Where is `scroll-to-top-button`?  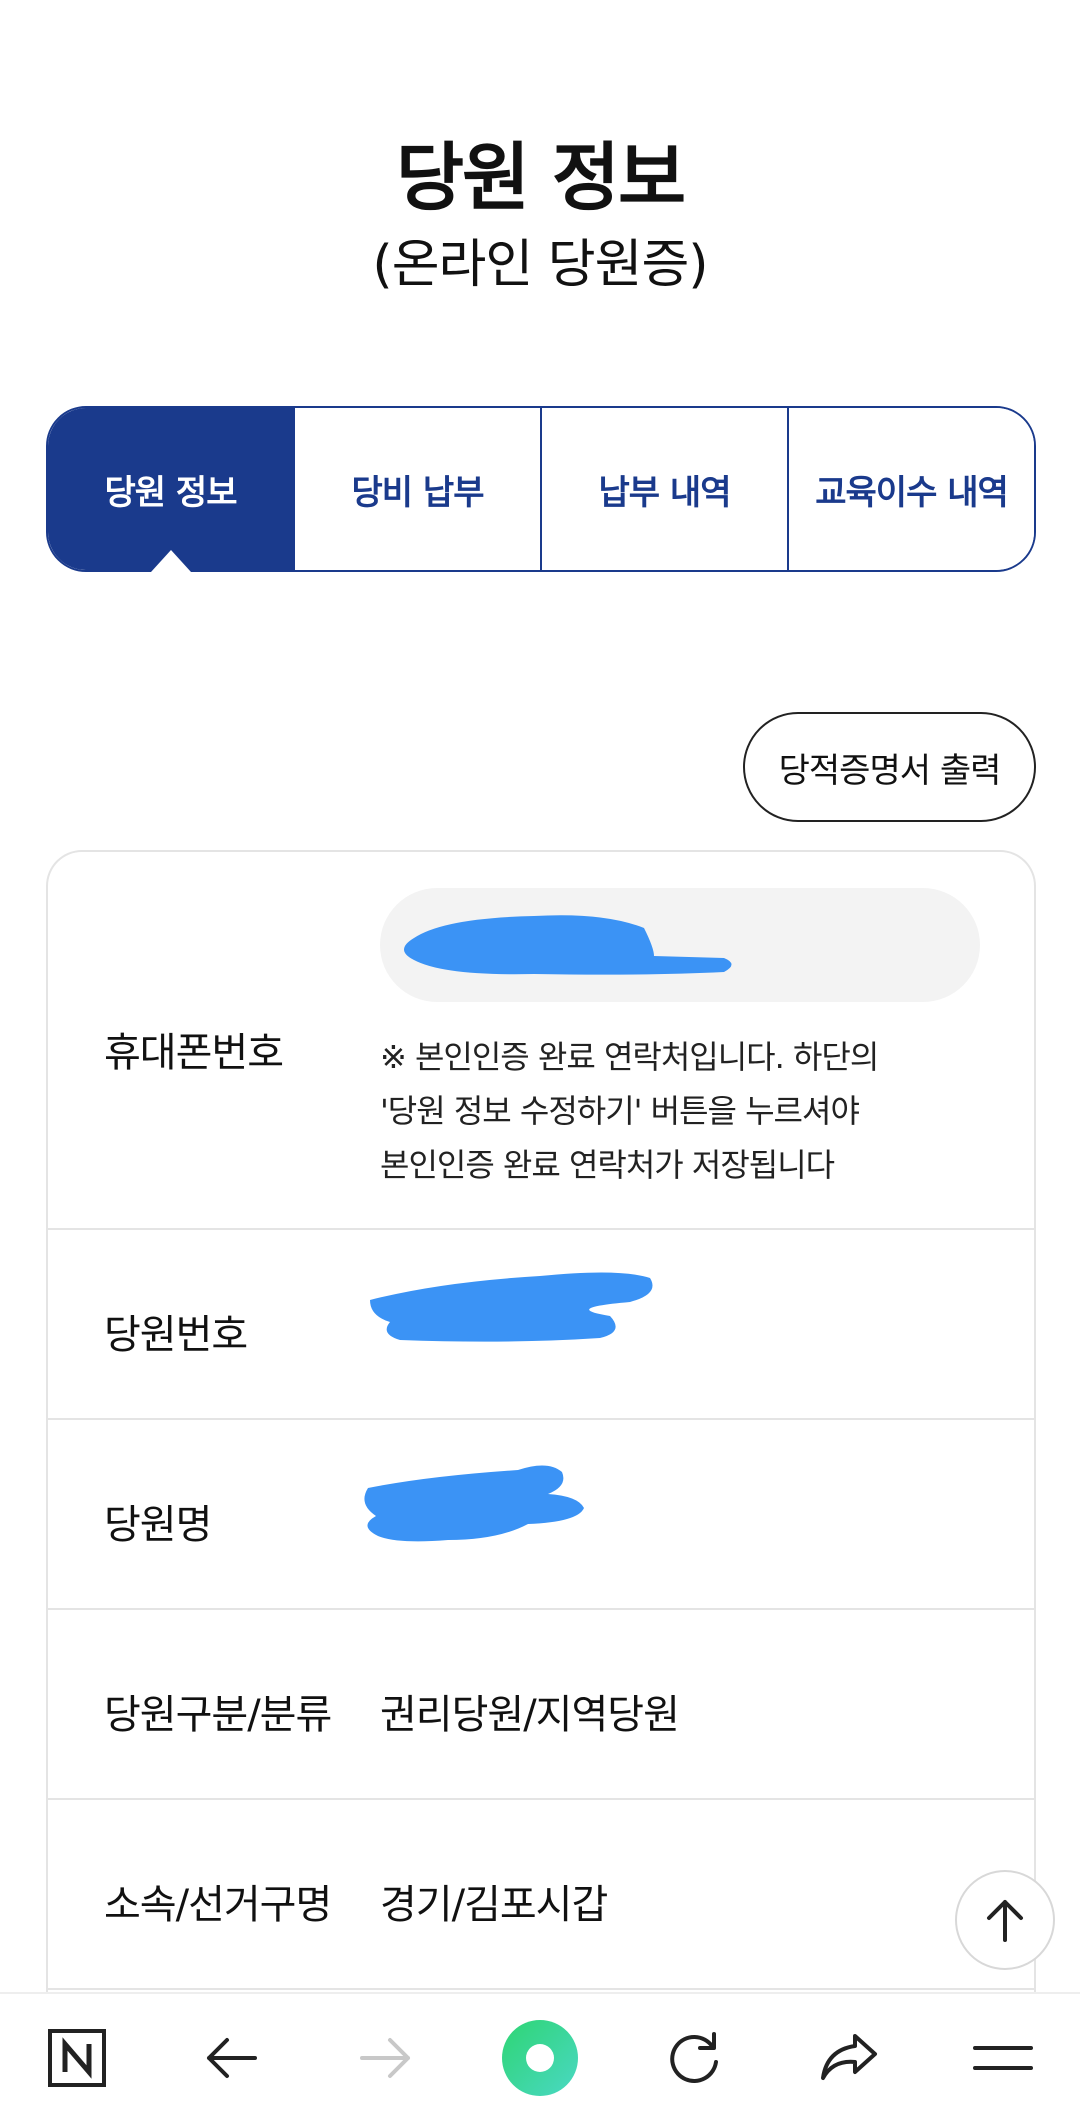 scroll-to-top-button is located at coordinates (1005, 1920).